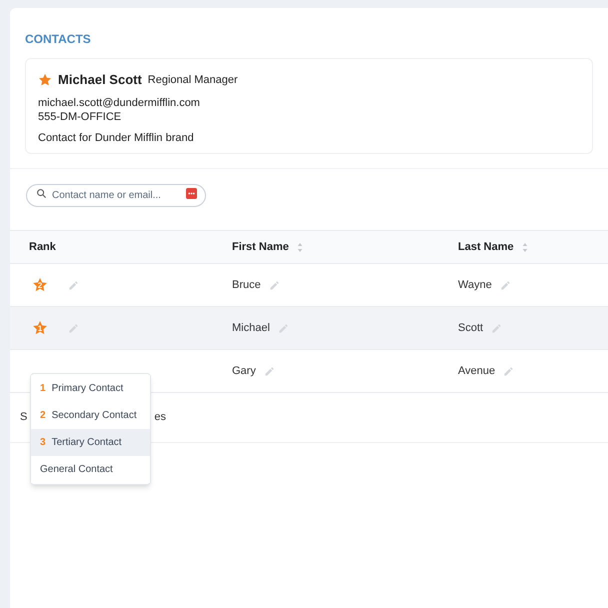 Image resolution: width=608 pixels, height=608 pixels. Describe the element at coordinates (244, 371) in the screenshot. I see `table-cell-text: Gary` at that location.